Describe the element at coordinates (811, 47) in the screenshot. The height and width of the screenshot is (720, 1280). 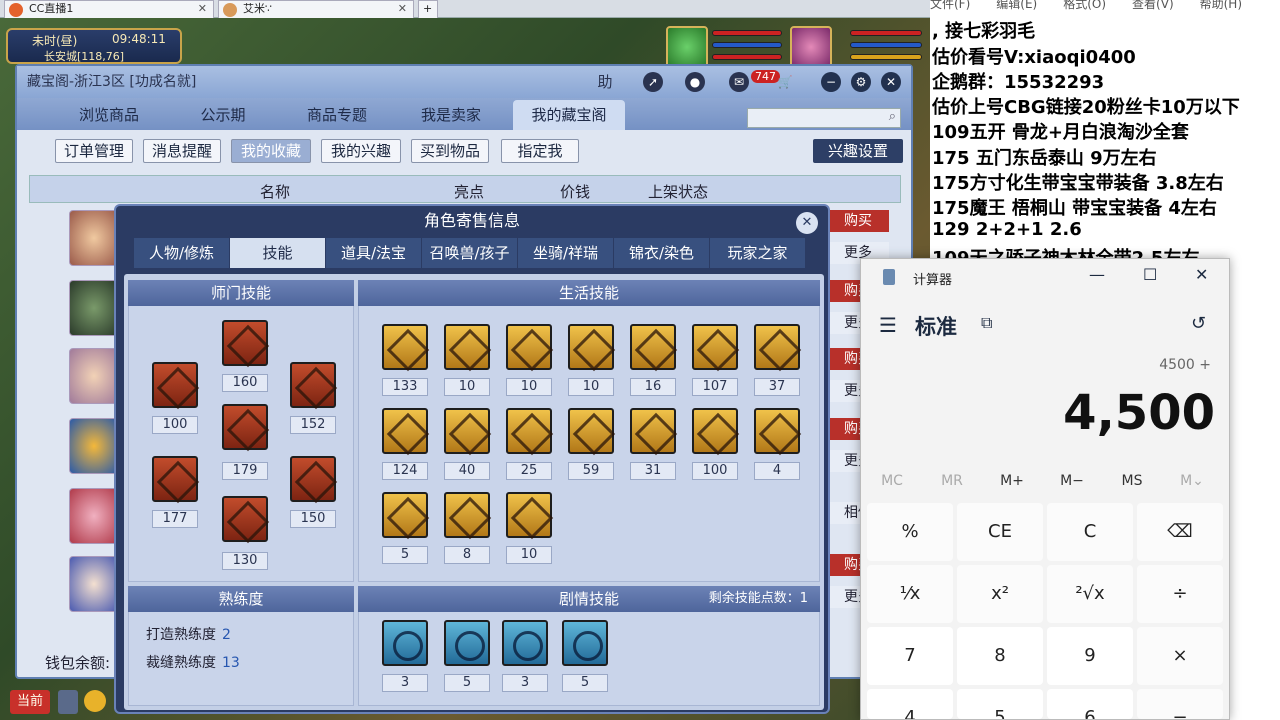
I see `player-avatar` at that location.